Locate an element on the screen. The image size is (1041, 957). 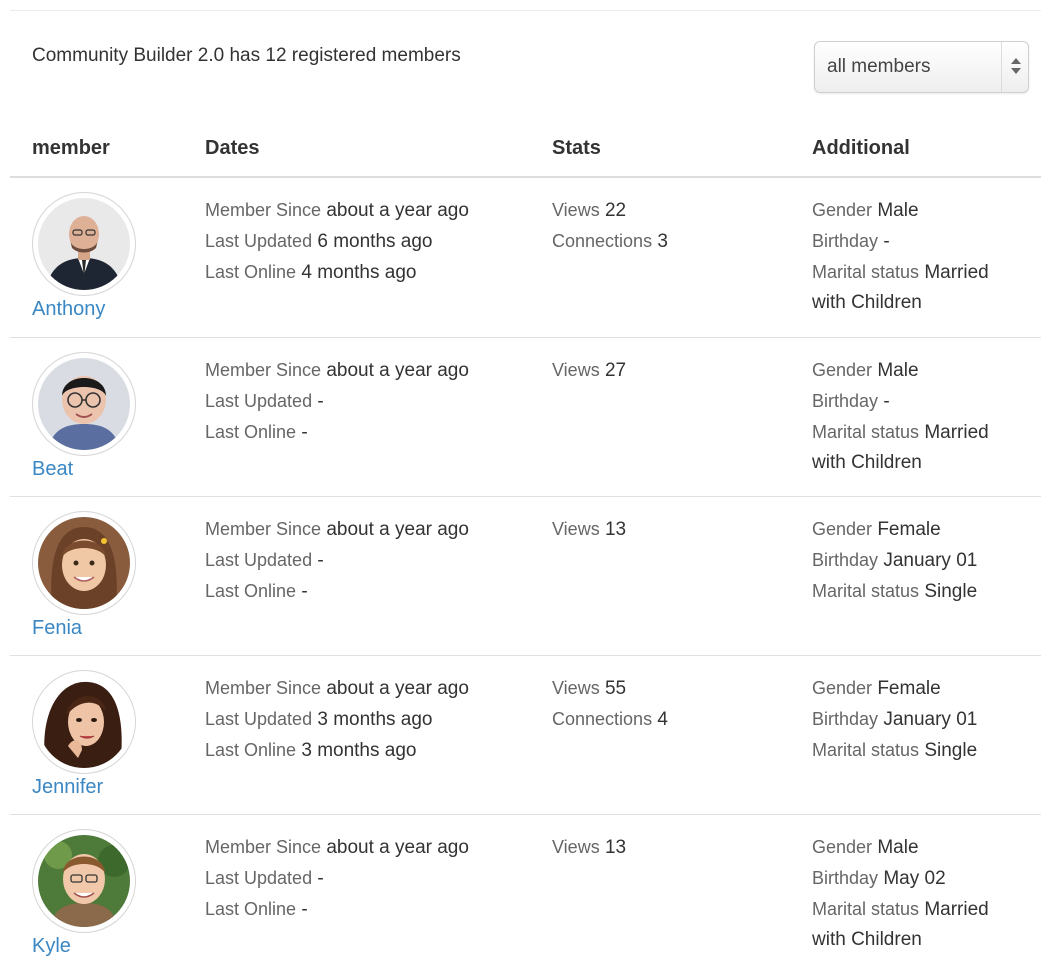
avatar-fenia-image is located at coordinates (84, 563).